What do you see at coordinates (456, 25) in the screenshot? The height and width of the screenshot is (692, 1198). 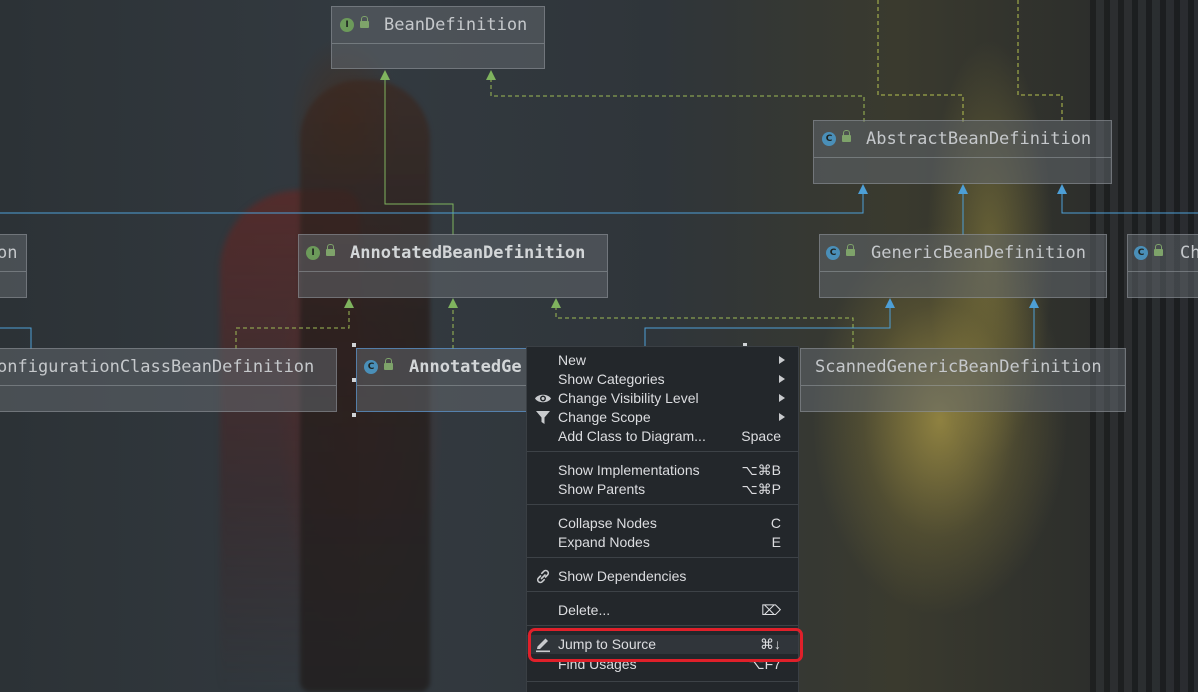 I see `node-title: BeanDefinition` at bounding box center [456, 25].